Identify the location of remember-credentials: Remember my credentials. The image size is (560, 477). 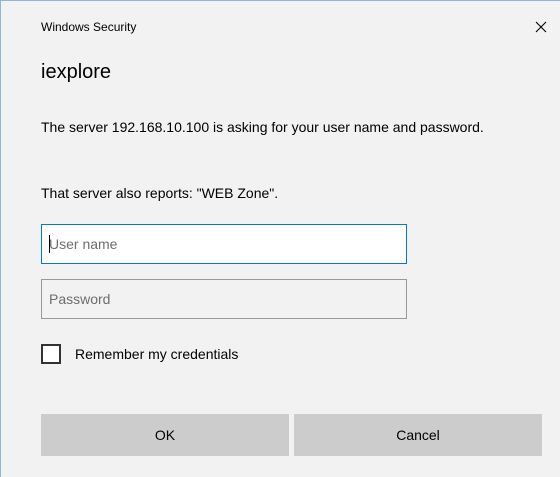
(139, 354).